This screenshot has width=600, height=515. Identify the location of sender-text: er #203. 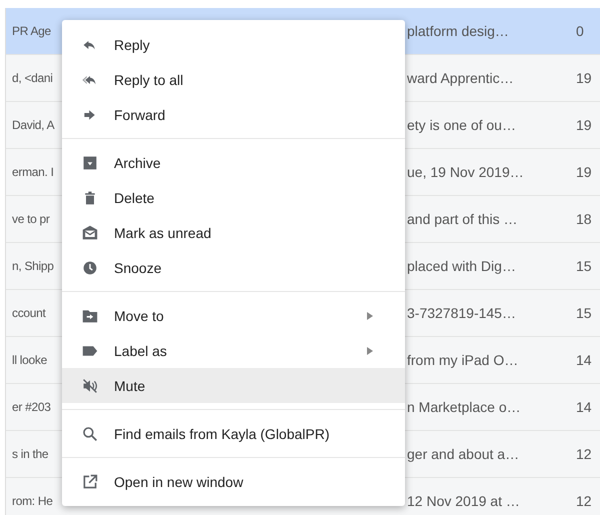
(31, 407).